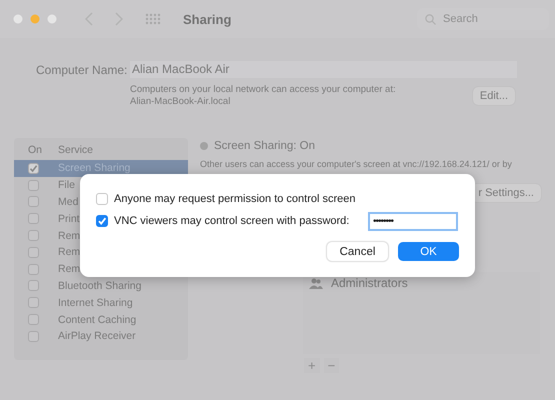  What do you see at coordinates (263, 90) in the screenshot?
I see `network-note: Computers on your local network can access your computer at:` at bounding box center [263, 90].